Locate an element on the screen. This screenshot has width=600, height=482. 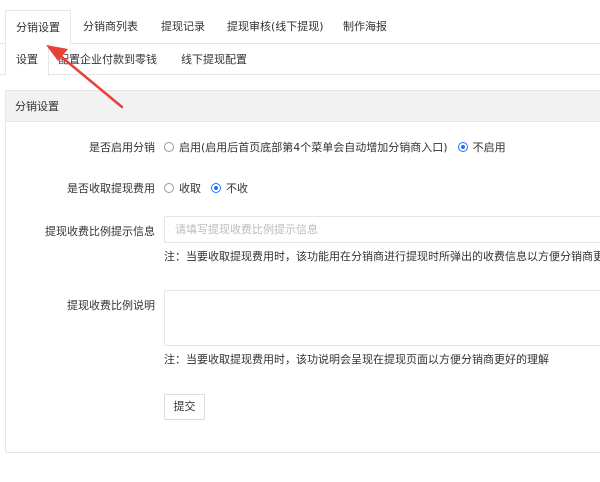
withdraw-fee-label: 是否收取提现费用 is located at coordinates (111, 188).